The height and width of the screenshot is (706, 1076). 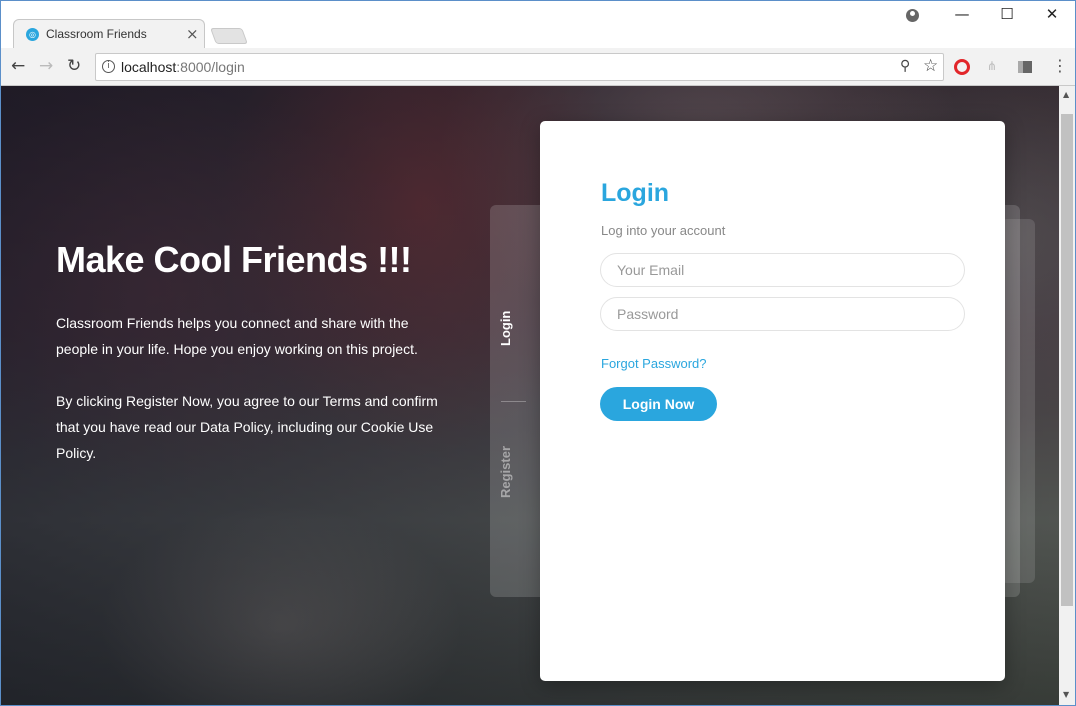 I want to click on bookmark-star-icon: ☆, so click(x=930, y=66).